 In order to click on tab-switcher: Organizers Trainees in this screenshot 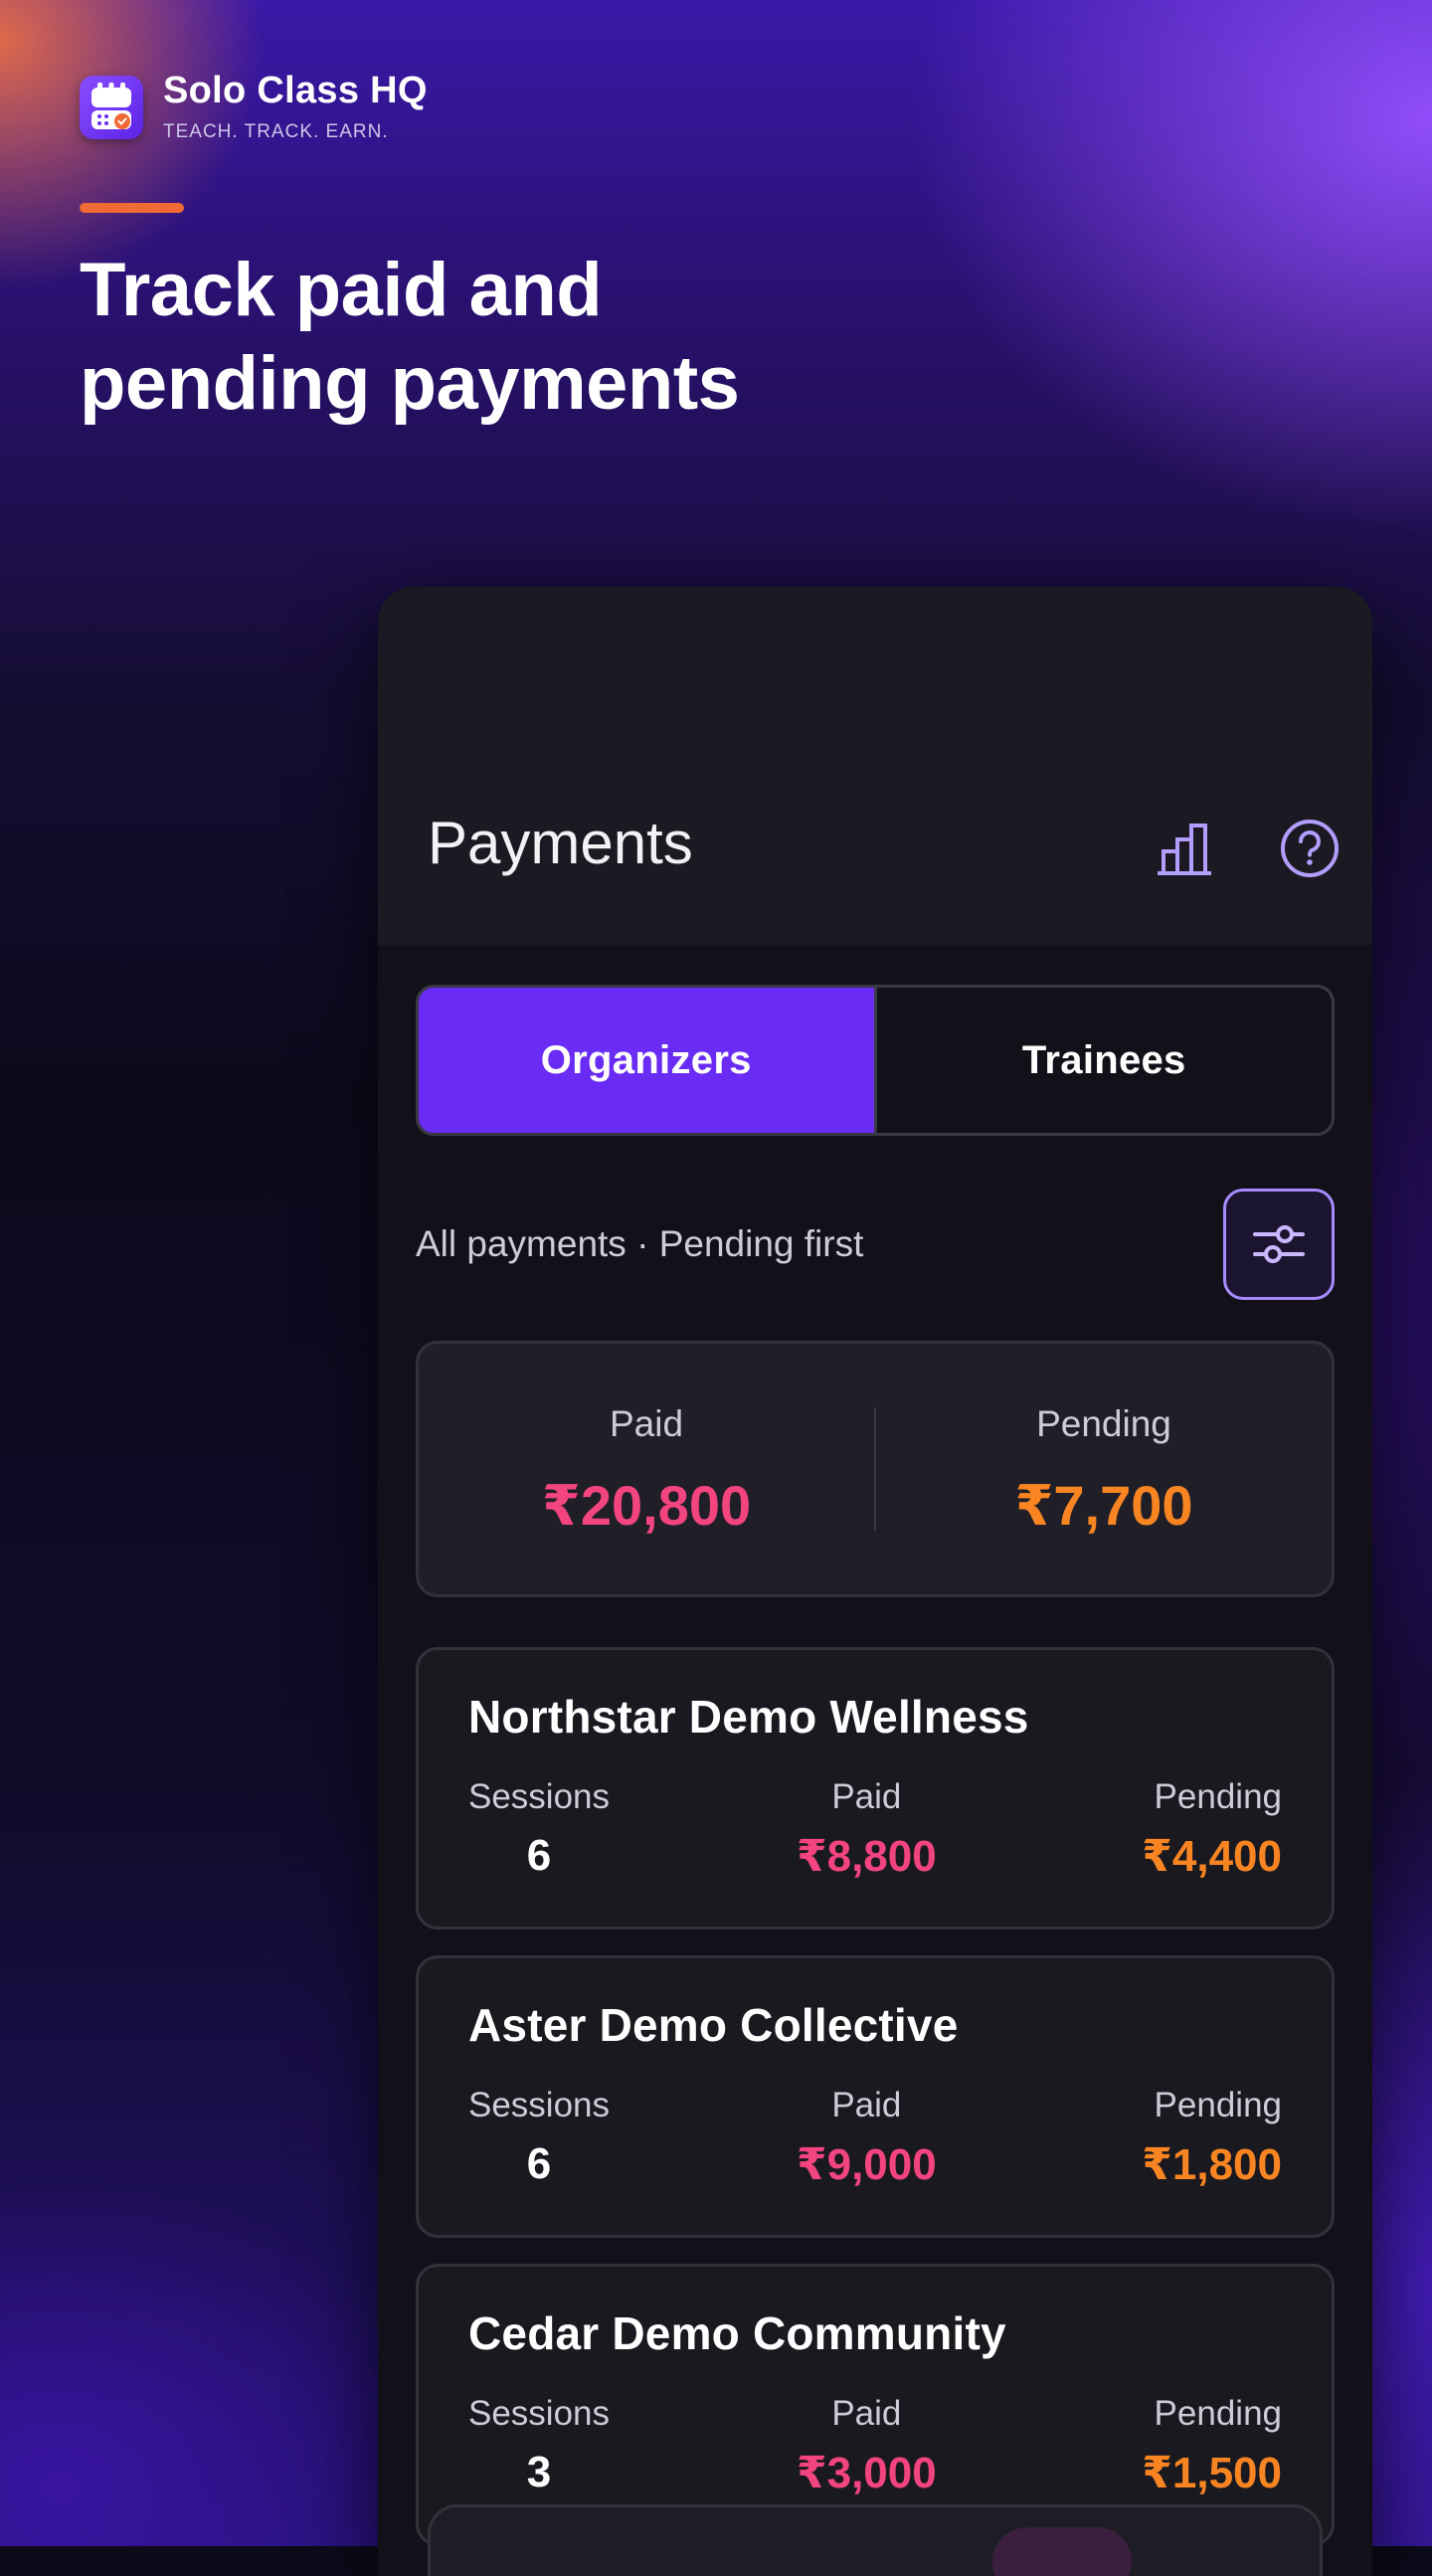, I will do `click(876, 1060)`.